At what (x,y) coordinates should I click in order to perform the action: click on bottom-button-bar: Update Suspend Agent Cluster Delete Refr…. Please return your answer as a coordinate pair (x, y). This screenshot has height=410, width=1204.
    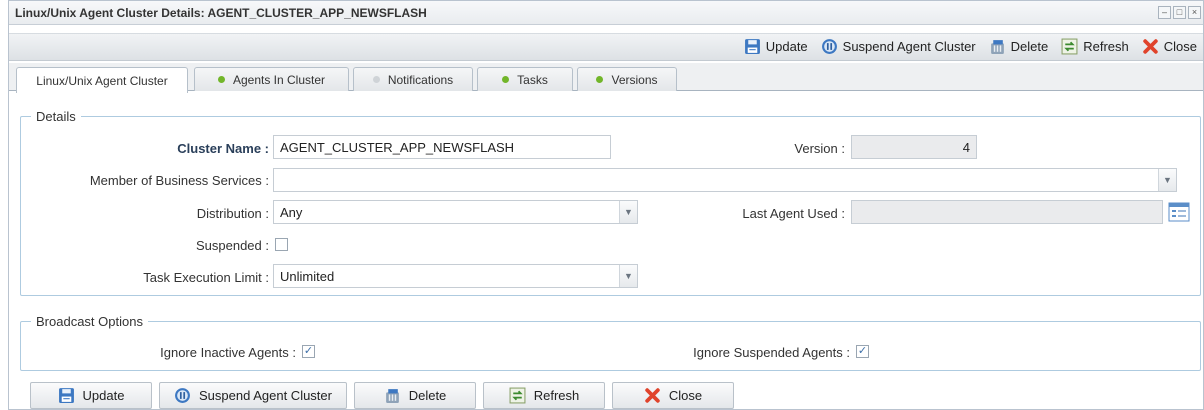
    Looking at the image, I should click on (606, 393).